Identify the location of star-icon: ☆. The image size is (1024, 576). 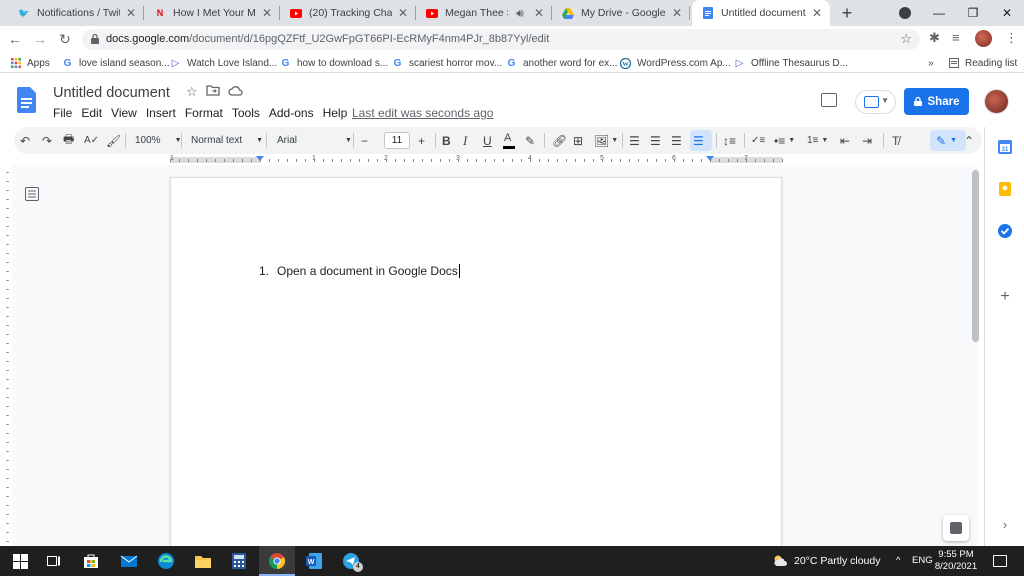
(192, 92).